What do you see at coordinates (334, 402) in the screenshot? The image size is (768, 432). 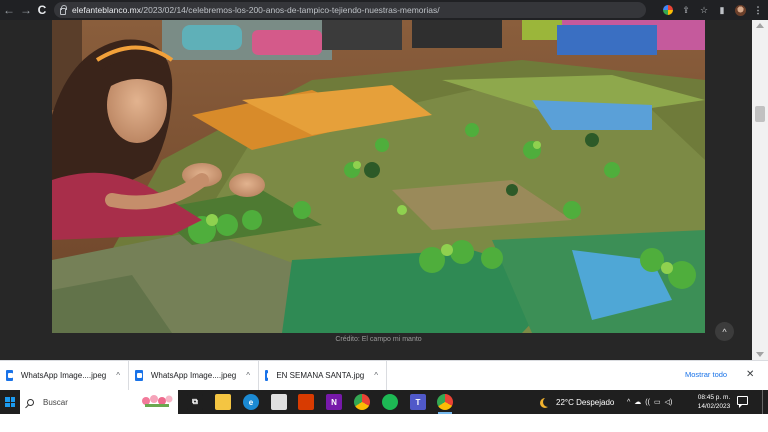 I see `onenote-icon: N` at bounding box center [334, 402].